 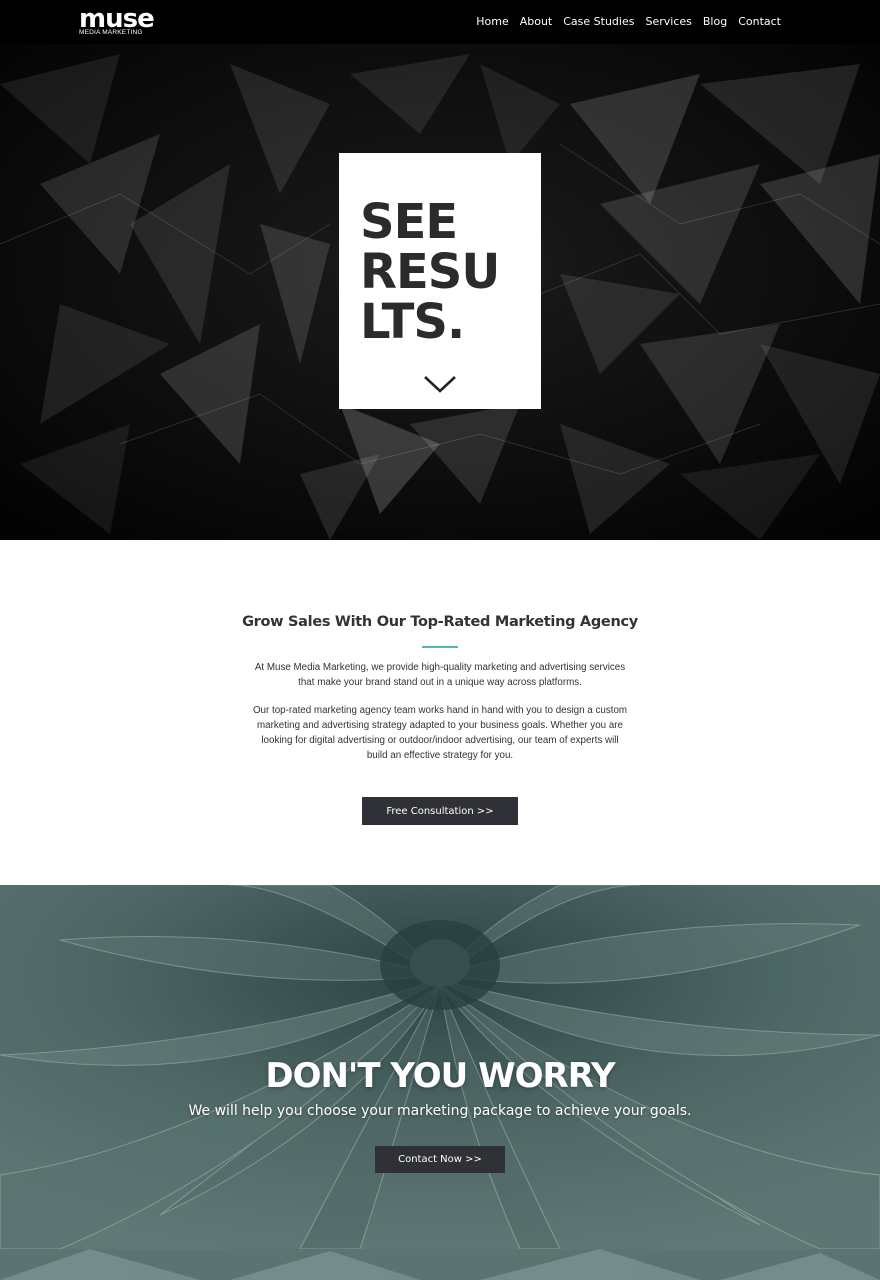 I want to click on hero-headline-line-3: LTS., so click(x=412, y=322).